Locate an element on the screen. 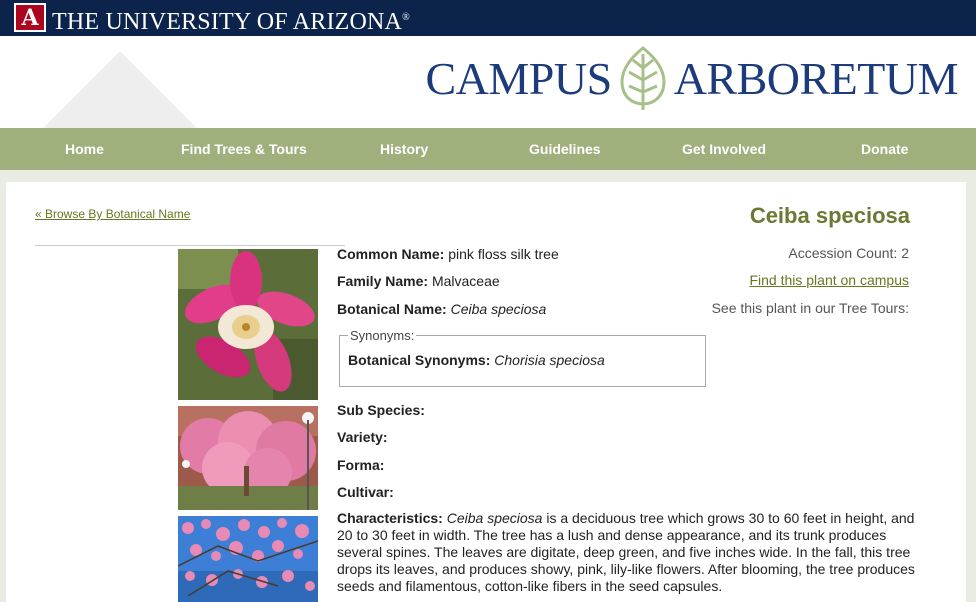 This screenshot has height=602, width=976. divider is located at coordinates (190, 245).